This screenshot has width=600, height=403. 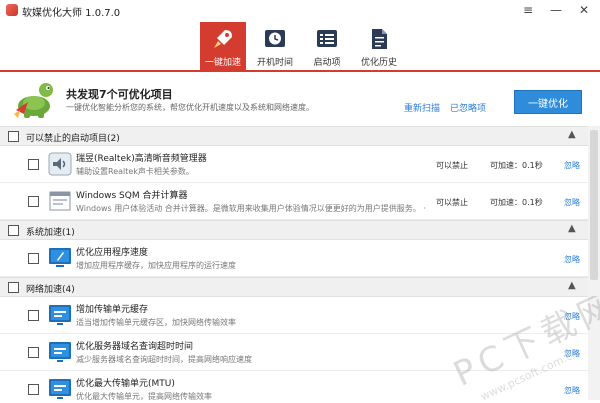 I want to click on vertical-scrollbar, so click(x=594, y=263).